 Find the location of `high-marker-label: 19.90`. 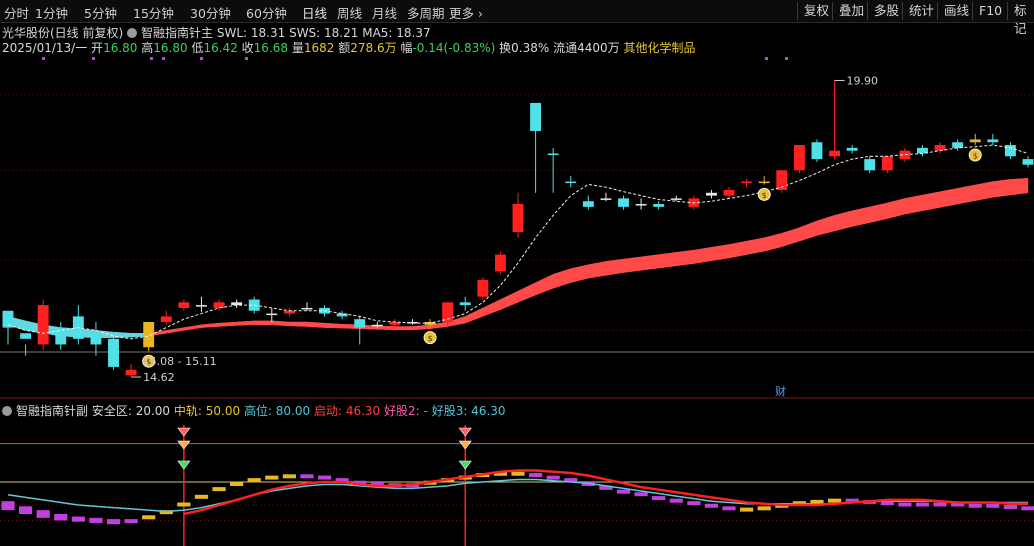

high-marker-label: 19.90 is located at coordinates (863, 80).